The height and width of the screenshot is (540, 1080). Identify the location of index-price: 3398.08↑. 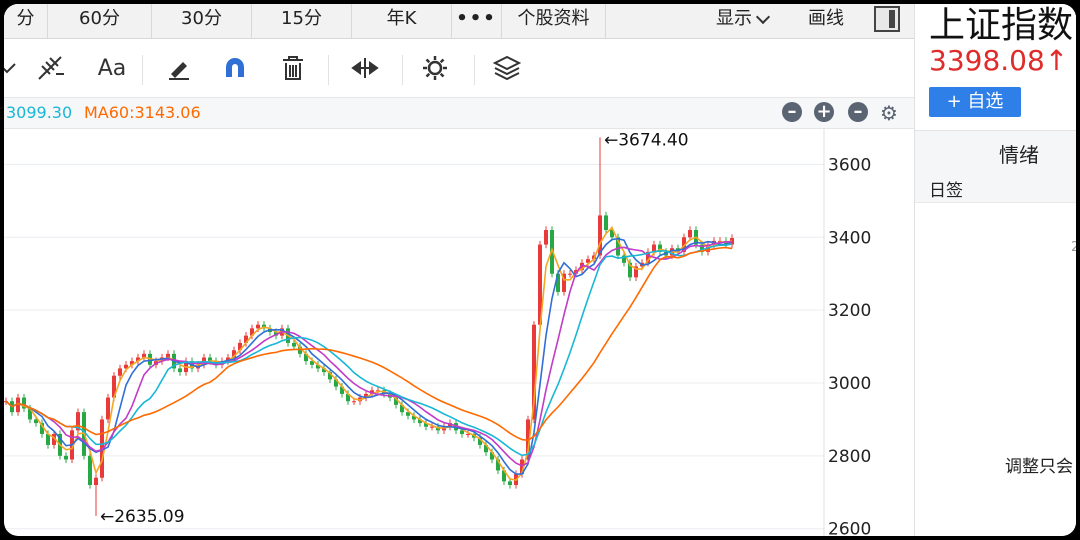
(999, 60).